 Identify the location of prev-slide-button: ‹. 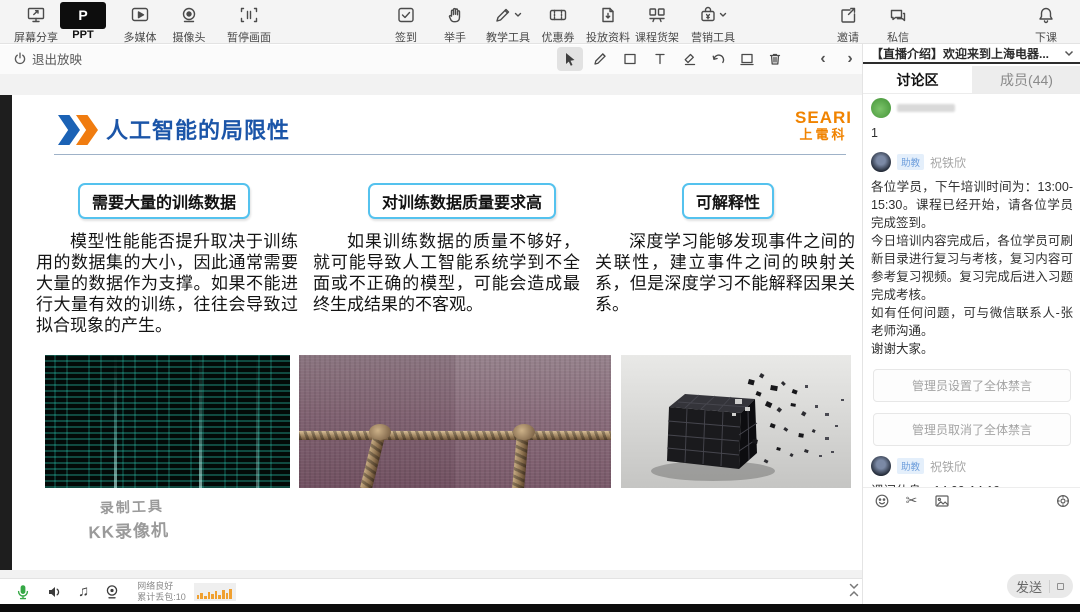
(823, 59).